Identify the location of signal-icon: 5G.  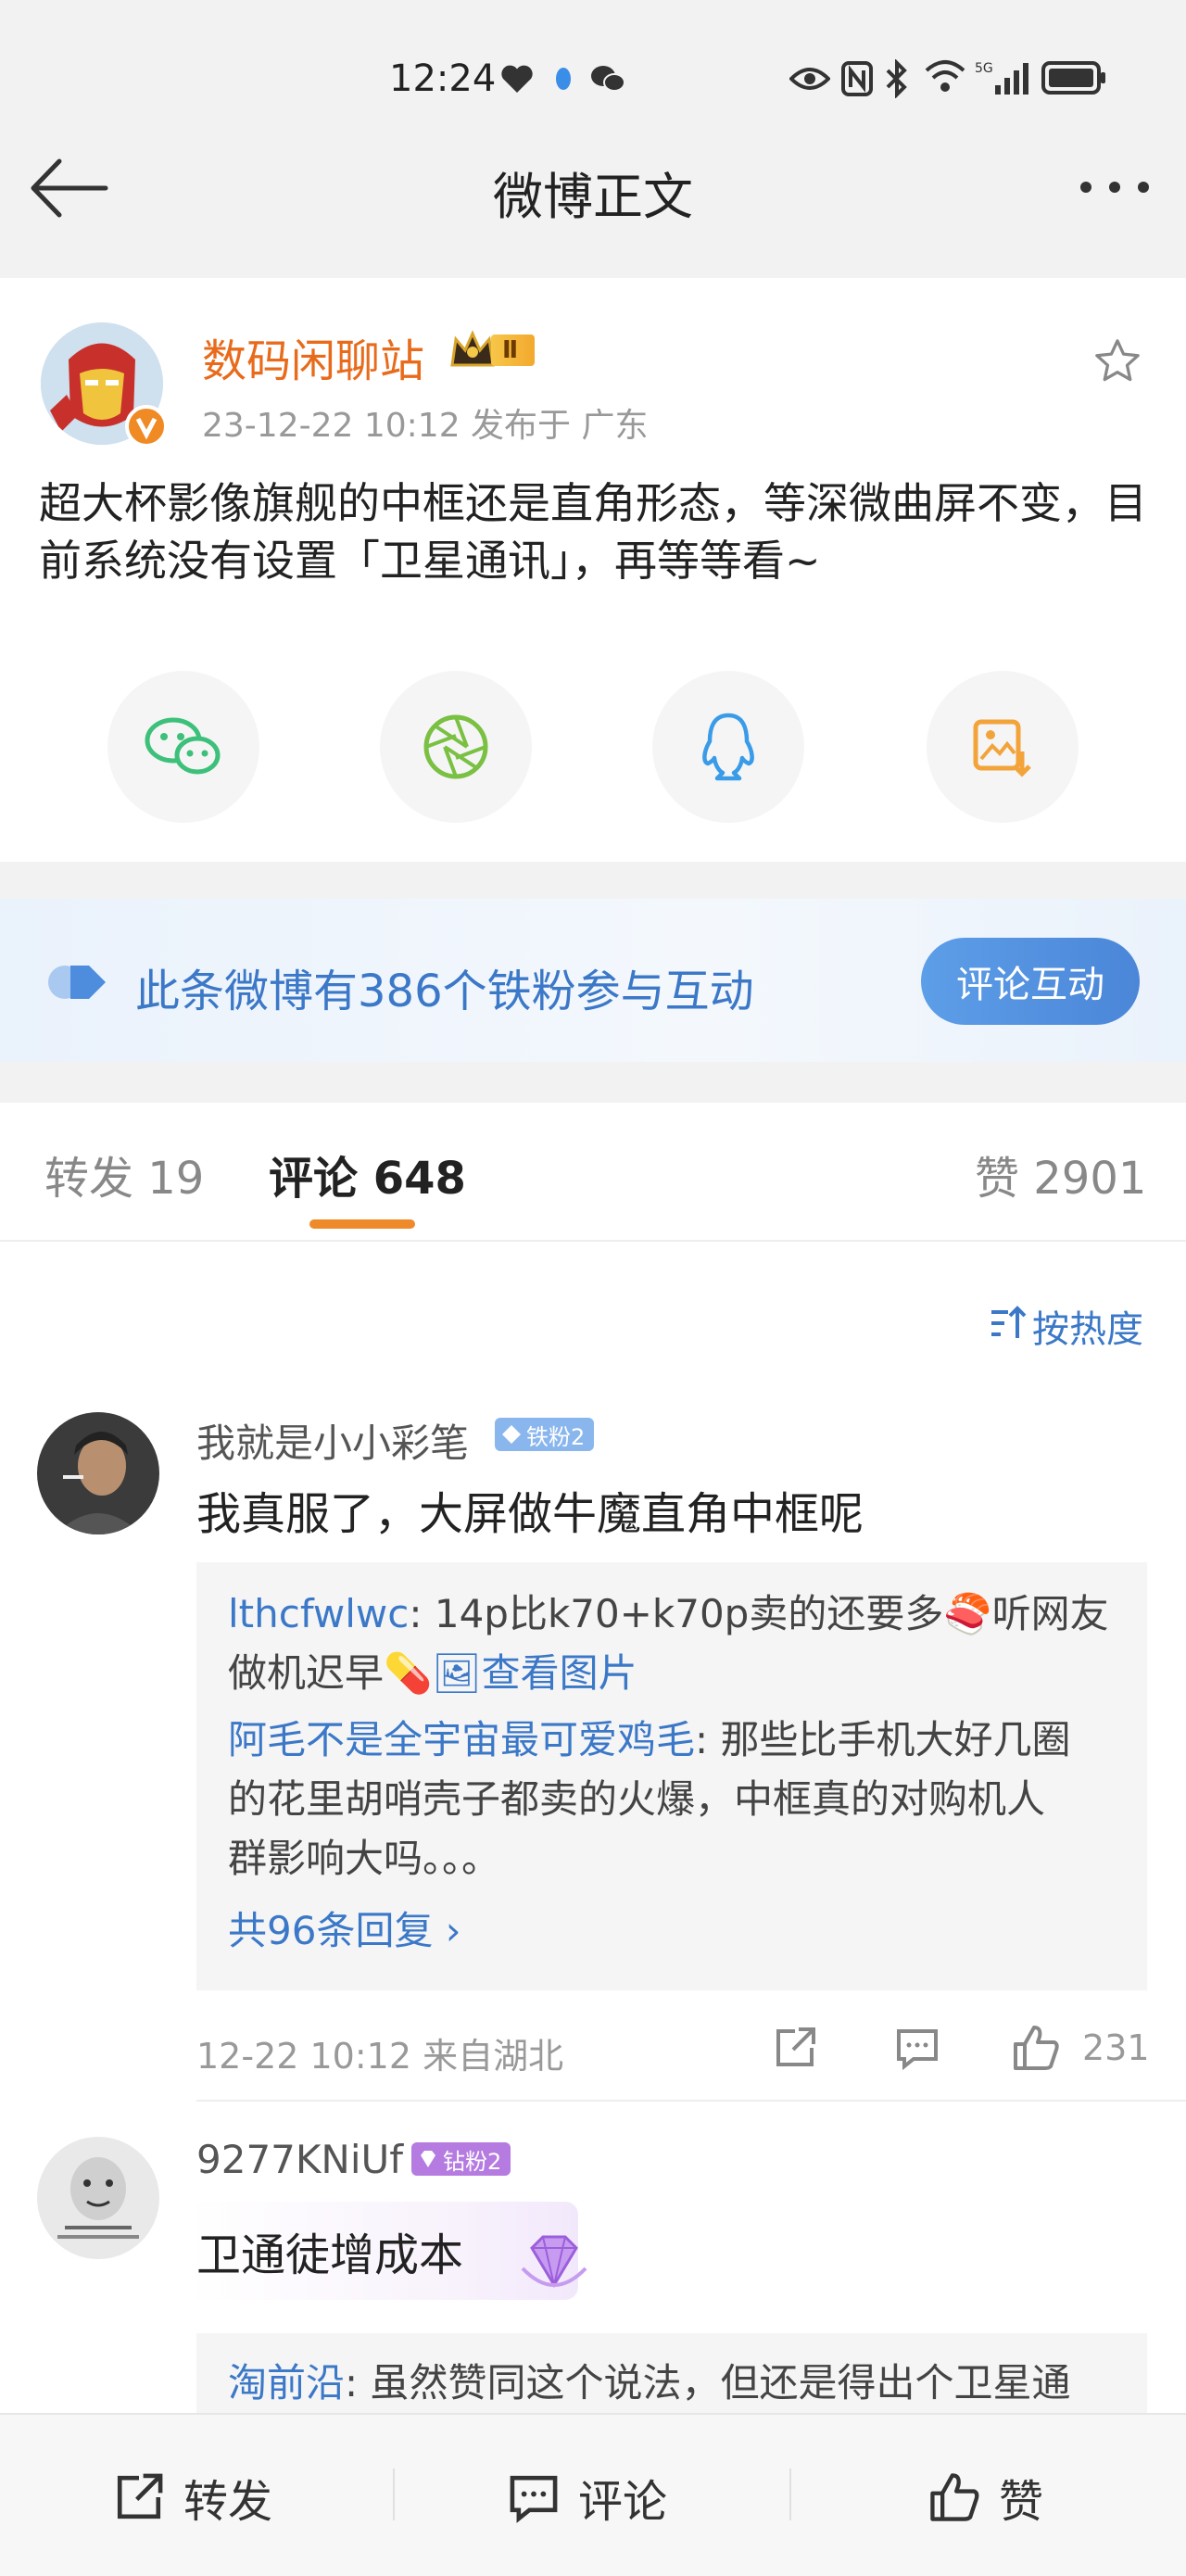
(1002, 80).